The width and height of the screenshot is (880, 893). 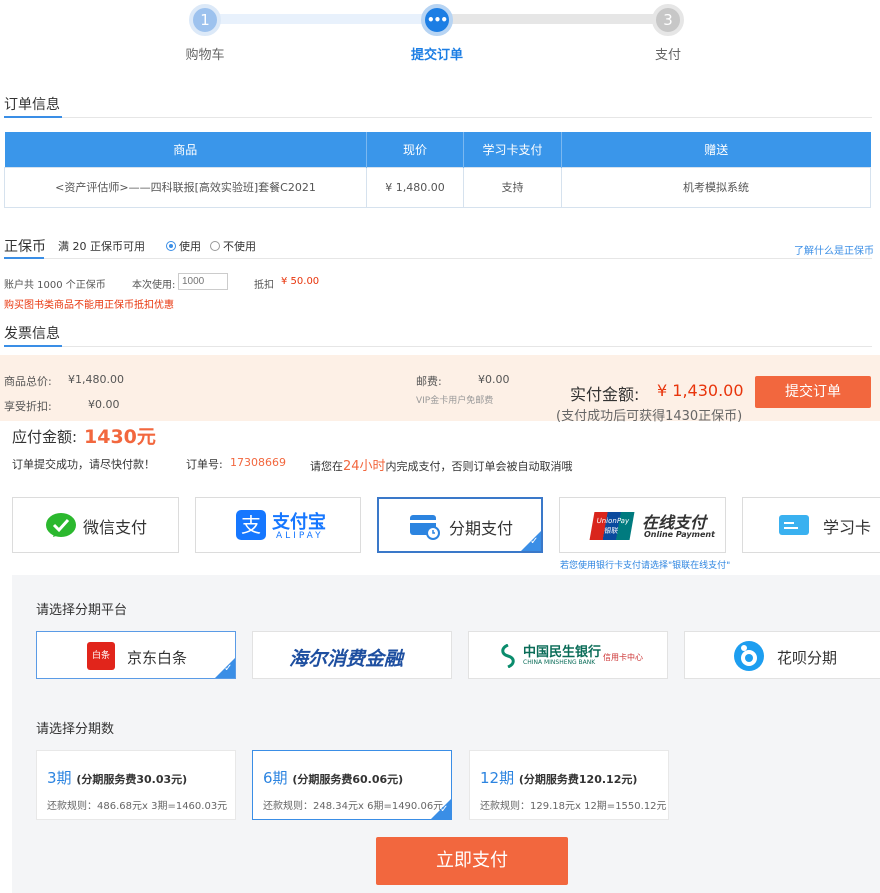 What do you see at coordinates (185, 149) in the screenshot?
I see `col-product: 商品` at bounding box center [185, 149].